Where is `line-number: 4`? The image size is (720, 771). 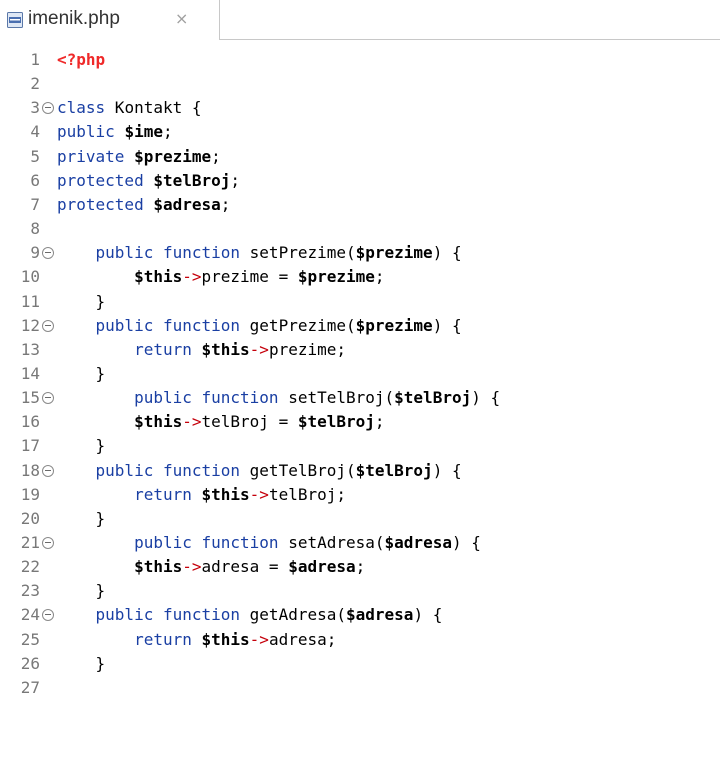 line-number: 4 is located at coordinates (35, 132).